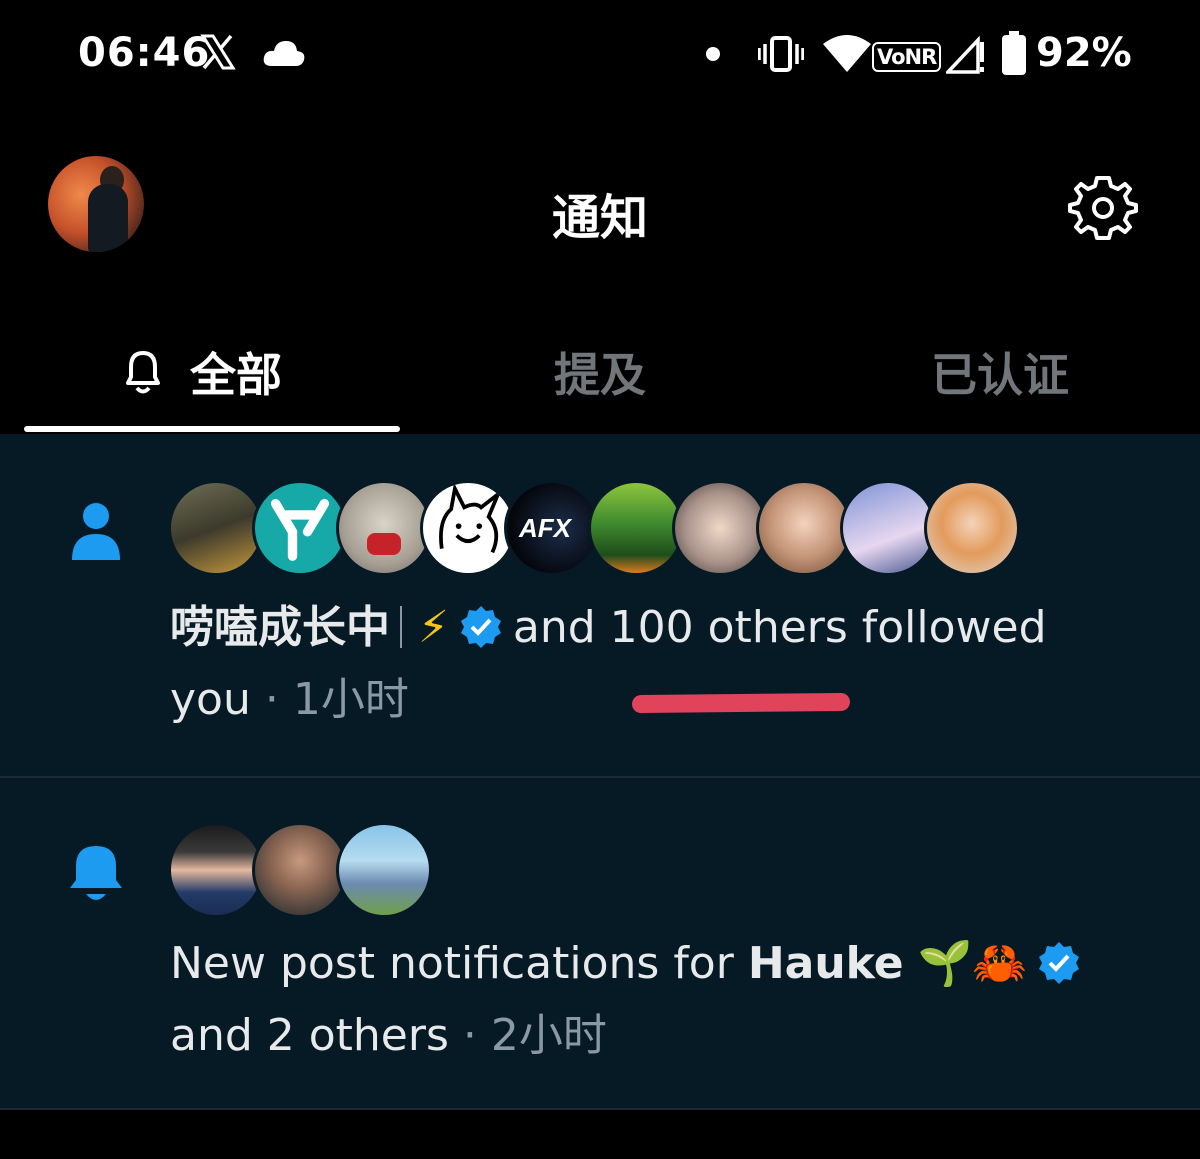  What do you see at coordinates (96, 873) in the screenshot?
I see `bell-filled-icon` at bounding box center [96, 873].